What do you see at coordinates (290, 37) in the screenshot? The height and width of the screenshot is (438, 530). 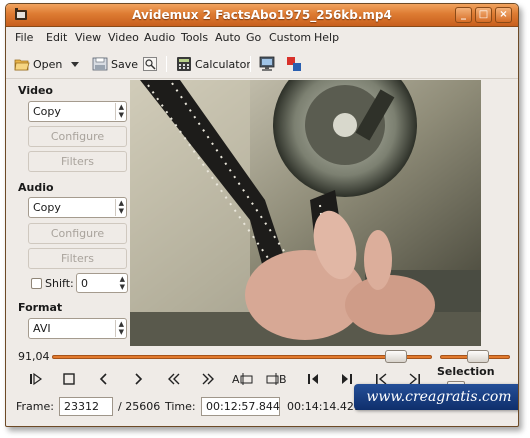 I see `menu-custom: Custom` at bounding box center [290, 37].